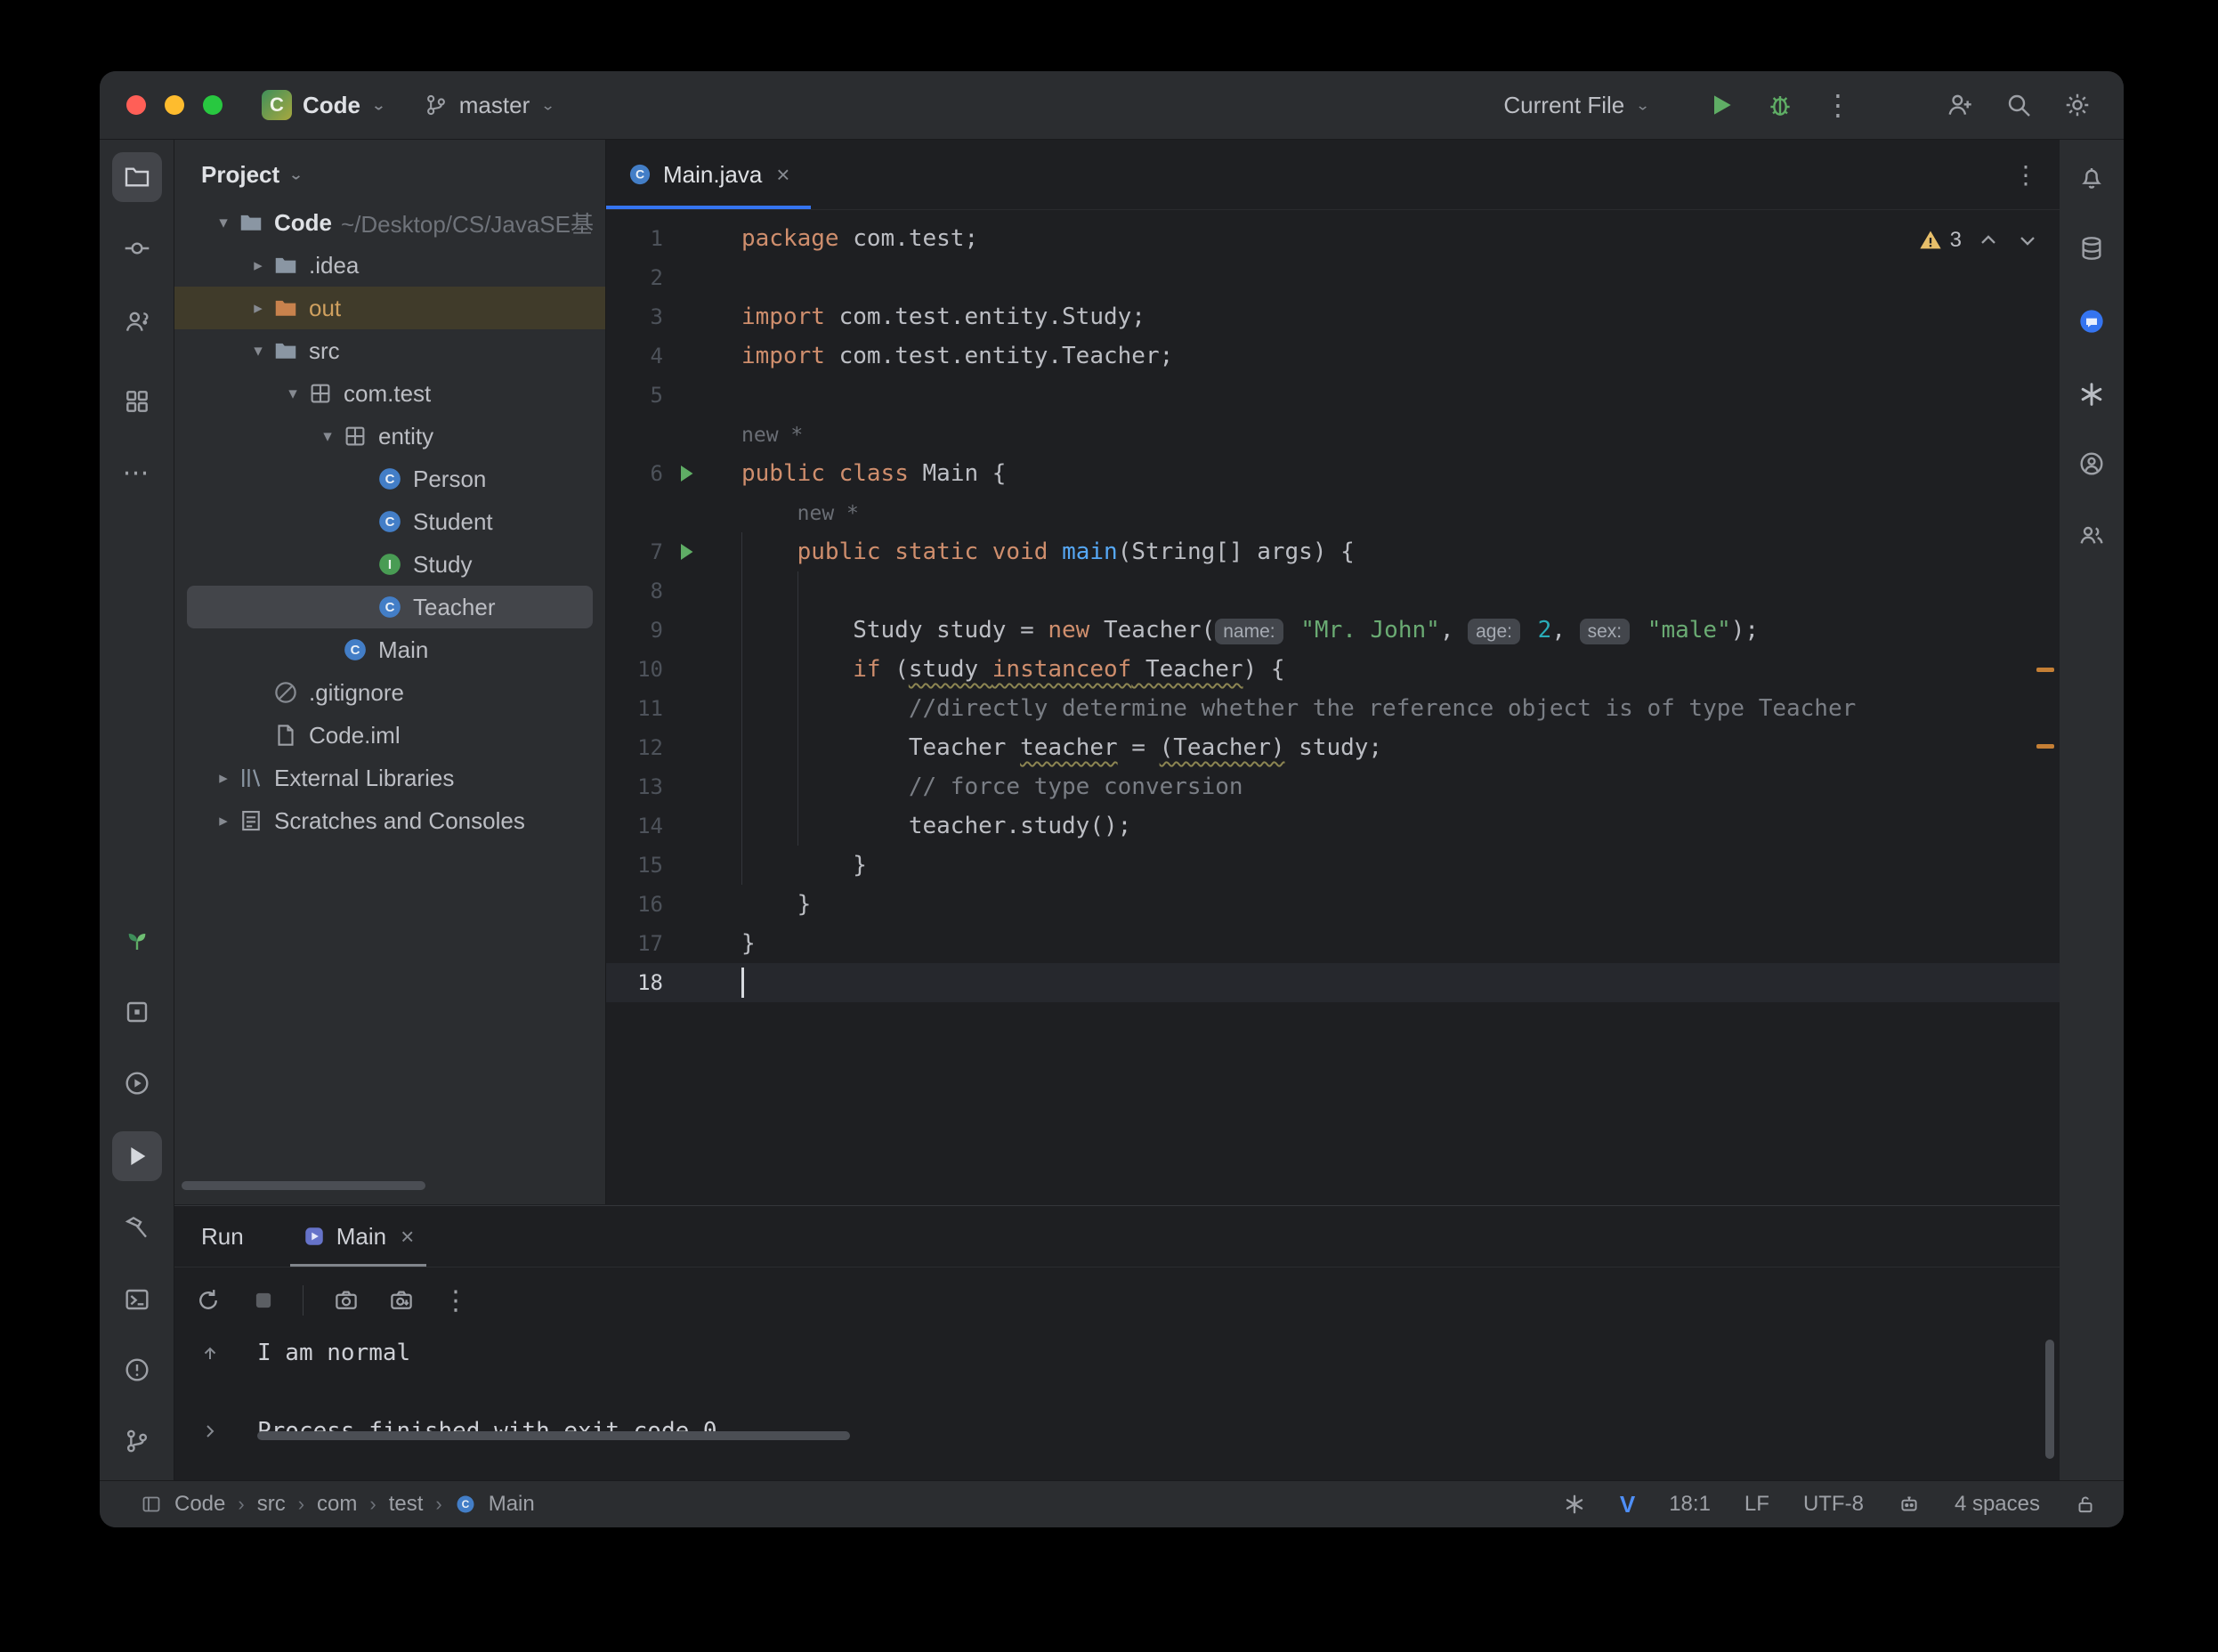  I want to click on encoding-widget: UTF-8, so click(1833, 1504).